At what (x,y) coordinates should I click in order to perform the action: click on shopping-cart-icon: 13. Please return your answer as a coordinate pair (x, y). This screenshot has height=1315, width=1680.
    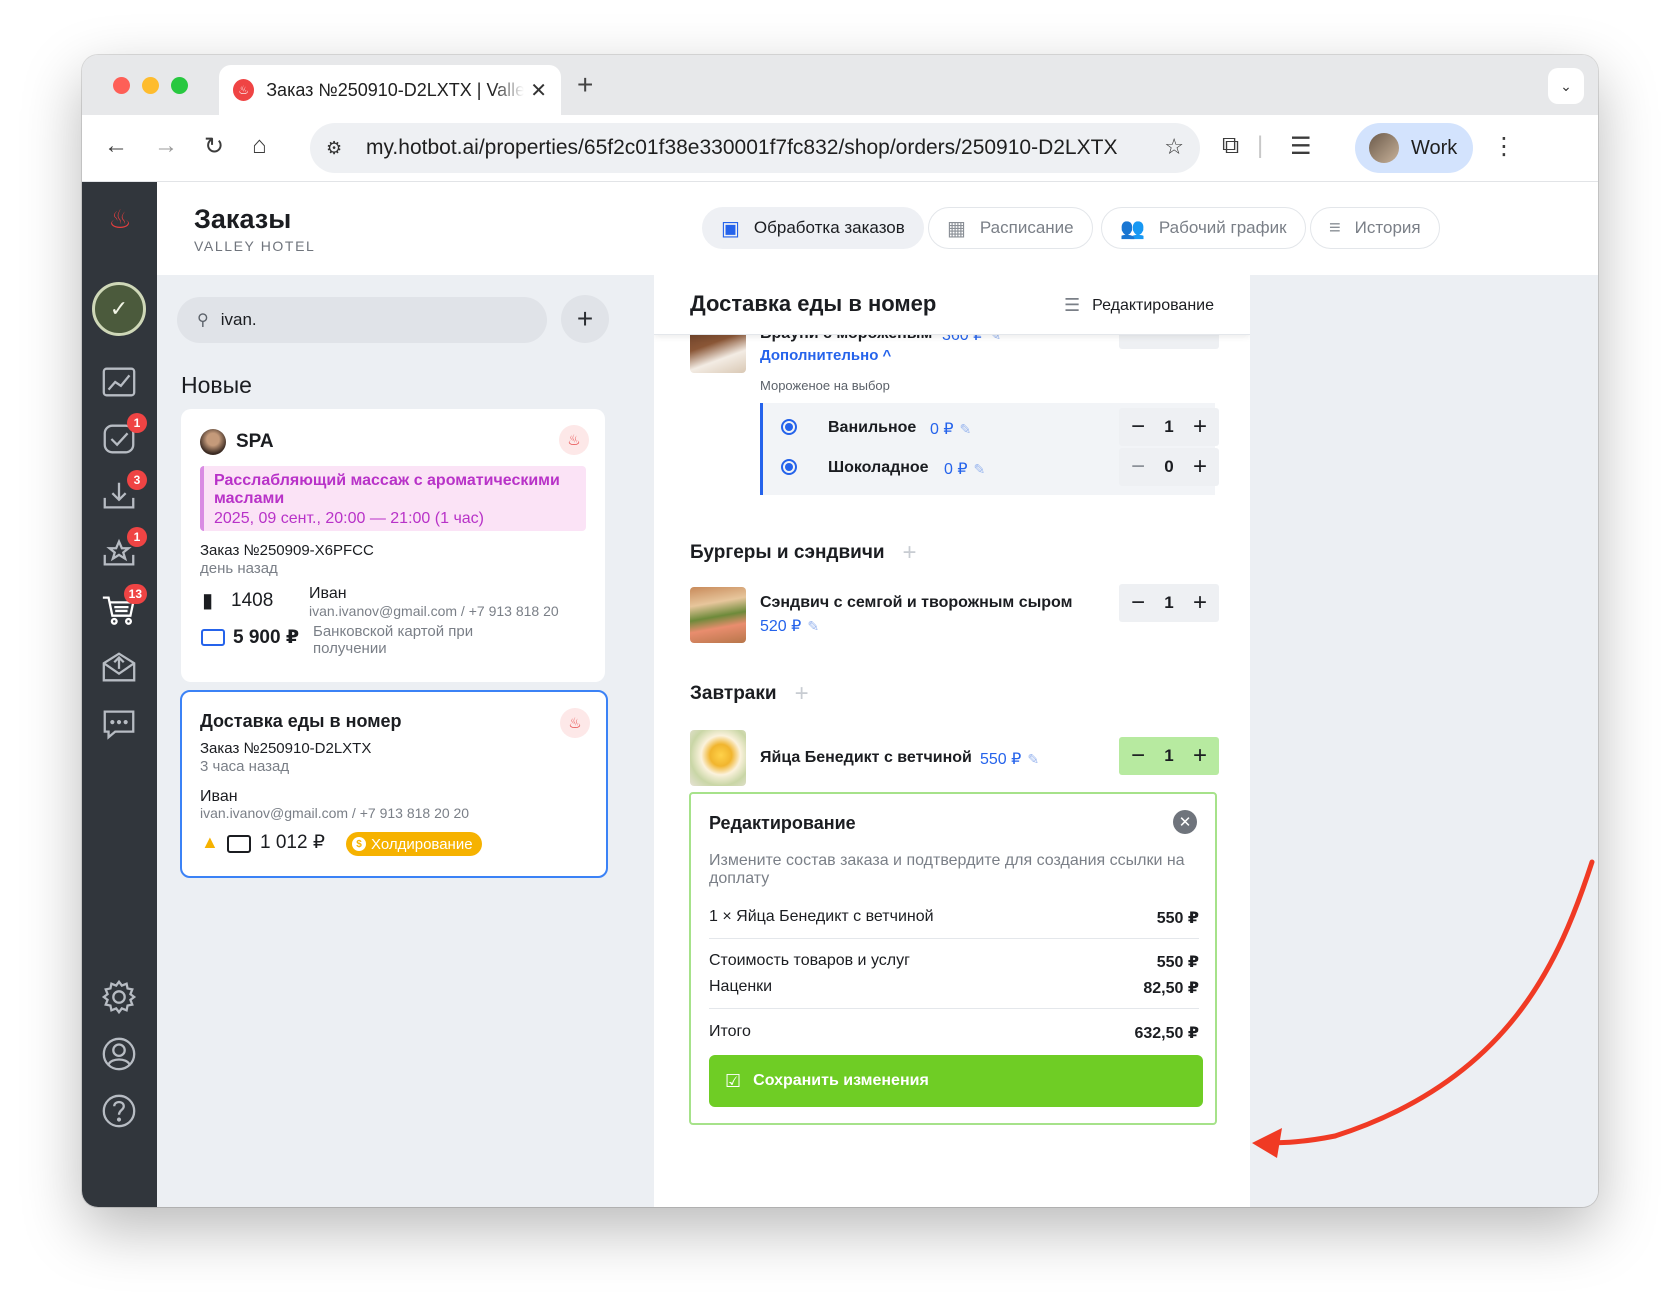
    Looking at the image, I should click on (123, 607).